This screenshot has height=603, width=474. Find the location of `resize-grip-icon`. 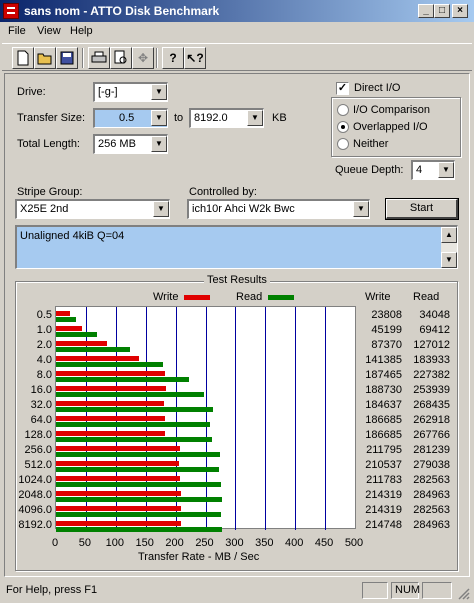

resize-grip-icon is located at coordinates (463, 593).